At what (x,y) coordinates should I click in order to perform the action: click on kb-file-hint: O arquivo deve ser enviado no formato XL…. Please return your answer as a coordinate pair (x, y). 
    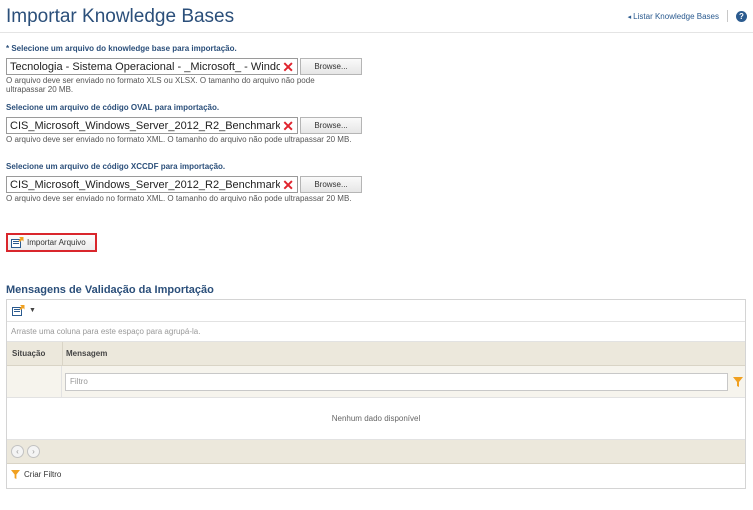
    Looking at the image, I should click on (160, 85).